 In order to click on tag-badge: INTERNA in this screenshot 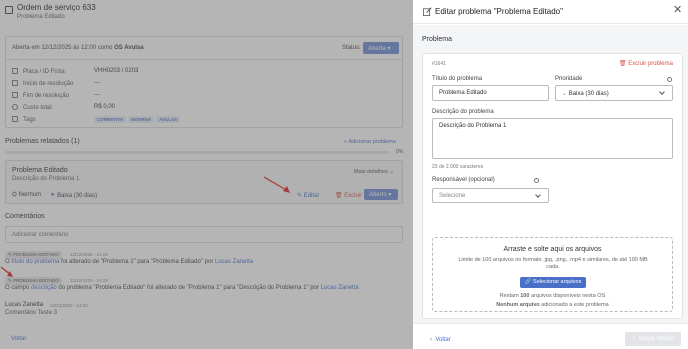, I will do `click(141, 119)`.